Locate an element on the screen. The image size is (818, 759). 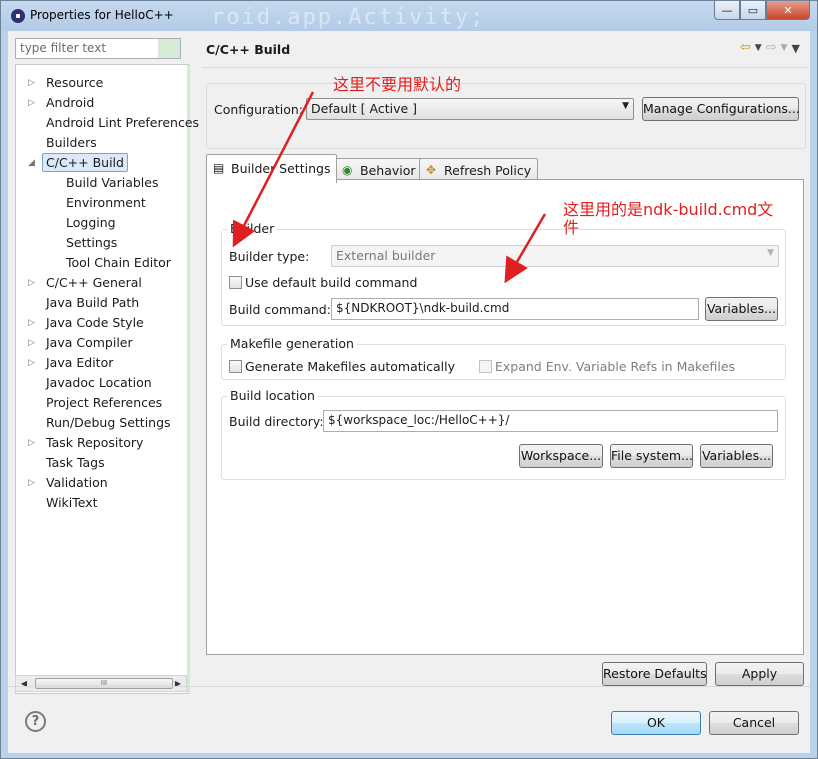
tree-item: Run/Debug Settings is located at coordinates (101, 423).